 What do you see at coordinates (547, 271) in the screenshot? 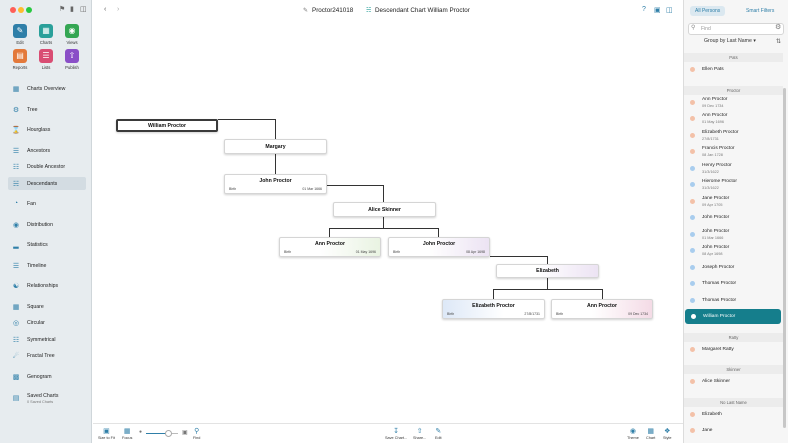
I see `person-box-elizabeth: Elizabeth` at bounding box center [547, 271].